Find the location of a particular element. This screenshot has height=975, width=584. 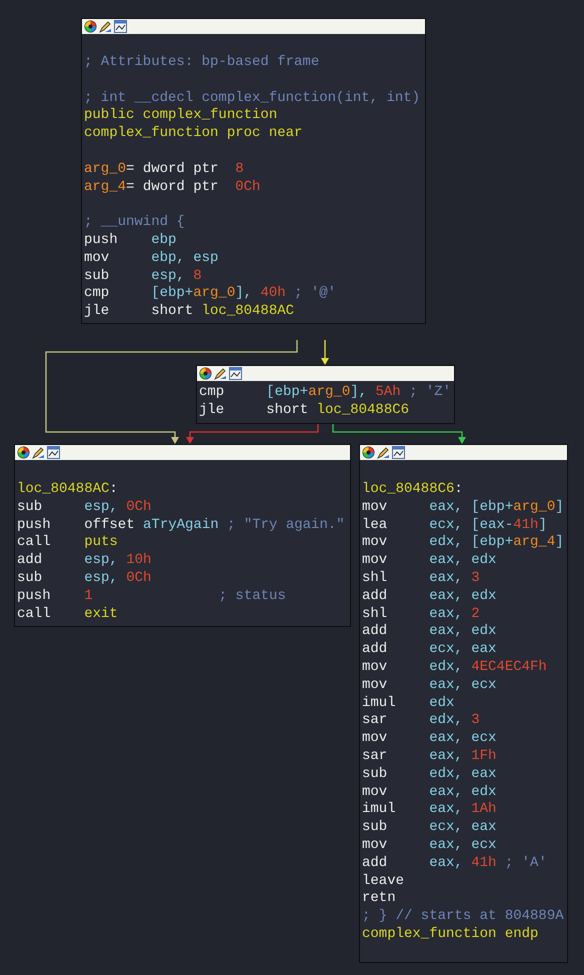

code-line: sar edx, 3 is located at coordinates (421, 721).